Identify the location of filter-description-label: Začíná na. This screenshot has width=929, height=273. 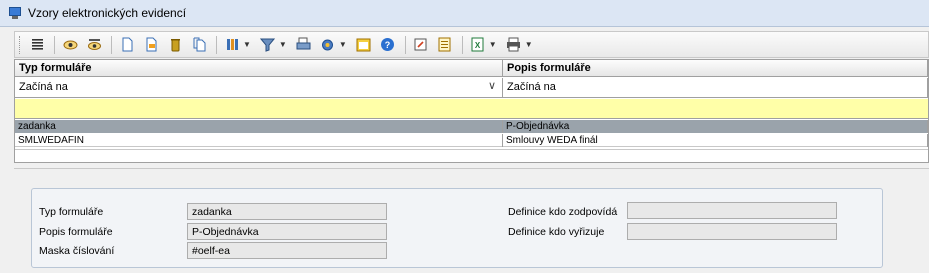
(531, 87).